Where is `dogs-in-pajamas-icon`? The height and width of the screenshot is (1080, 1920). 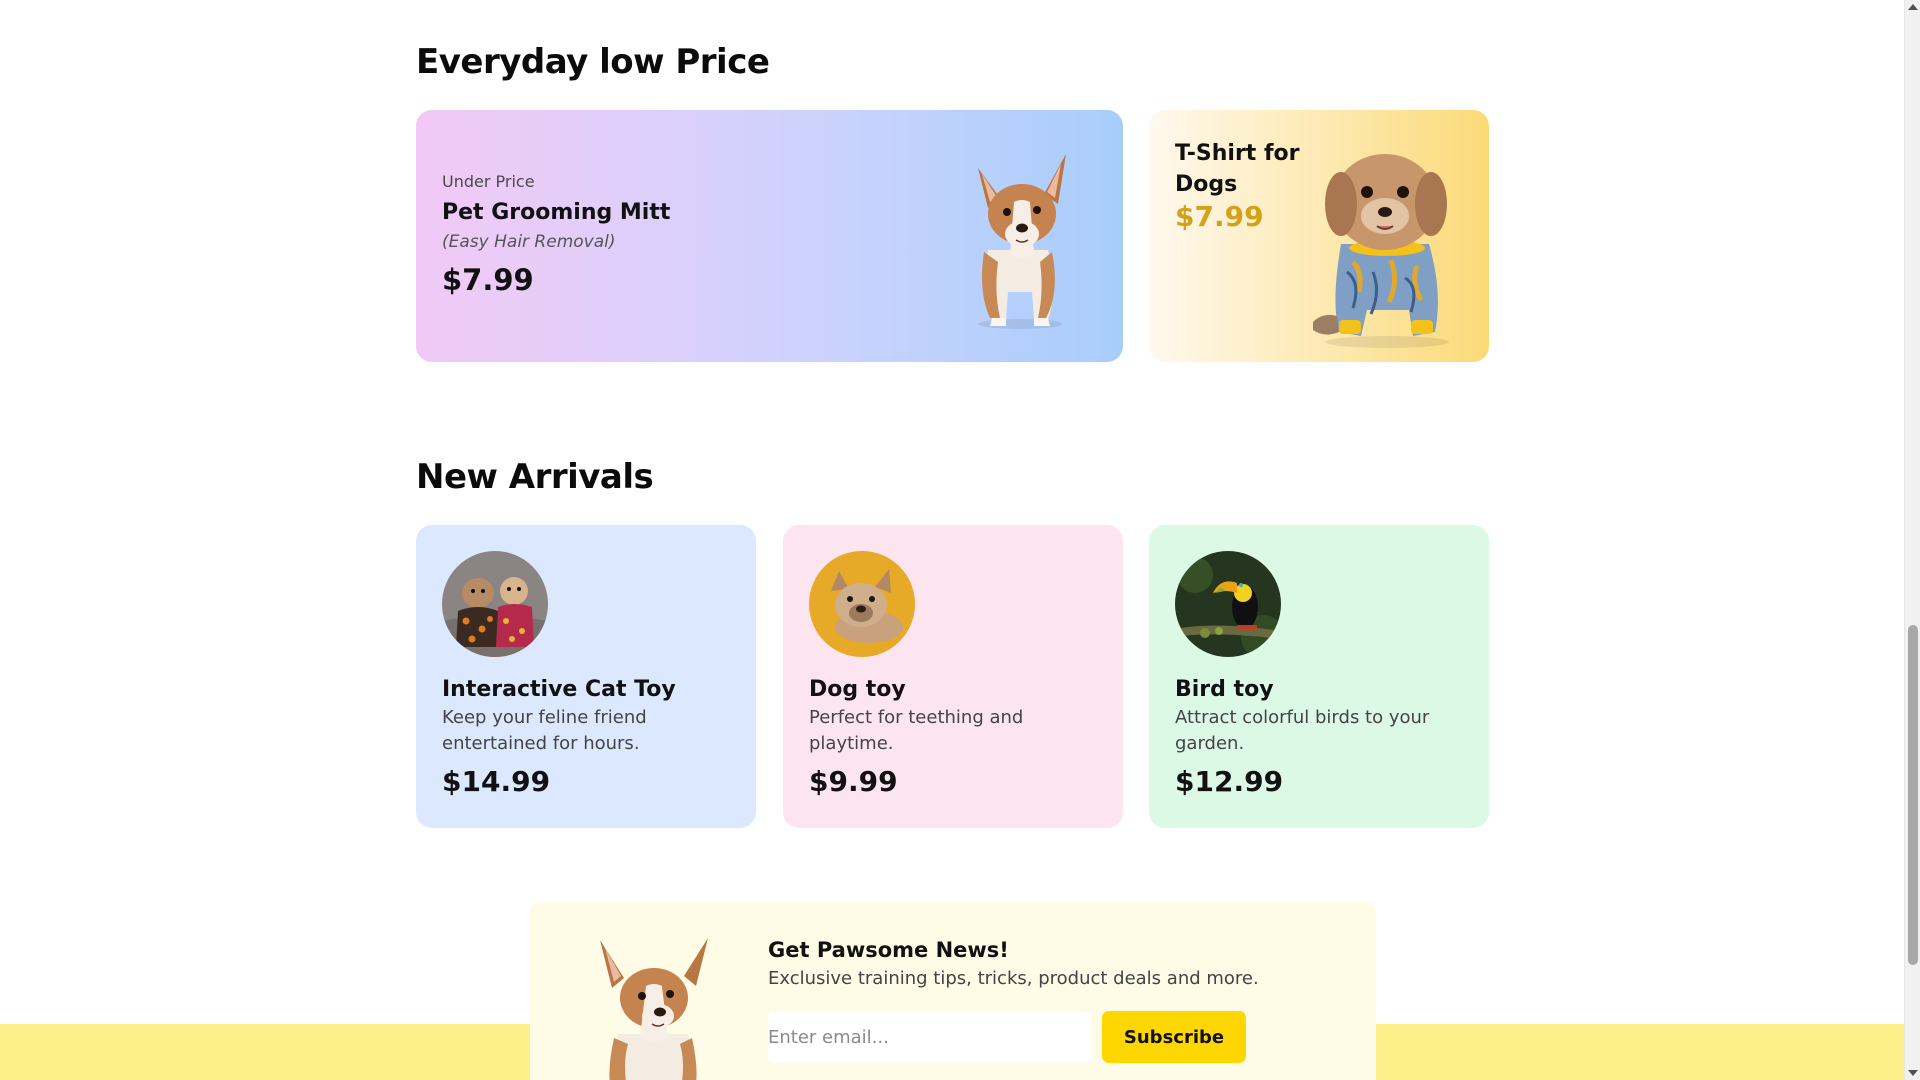 dogs-in-pajamas-icon is located at coordinates (495, 604).